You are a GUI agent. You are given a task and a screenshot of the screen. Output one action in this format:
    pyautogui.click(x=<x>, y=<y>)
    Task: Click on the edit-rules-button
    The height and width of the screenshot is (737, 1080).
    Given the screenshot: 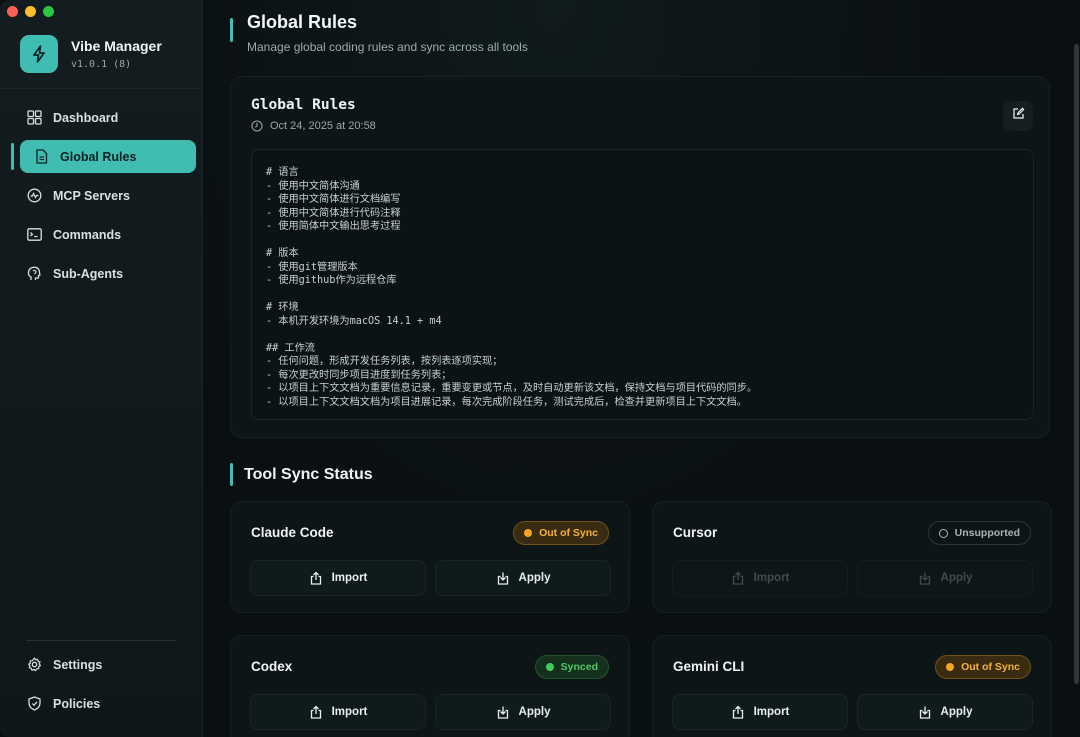 What is the action you would take?
    pyautogui.click(x=1018, y=116)
    